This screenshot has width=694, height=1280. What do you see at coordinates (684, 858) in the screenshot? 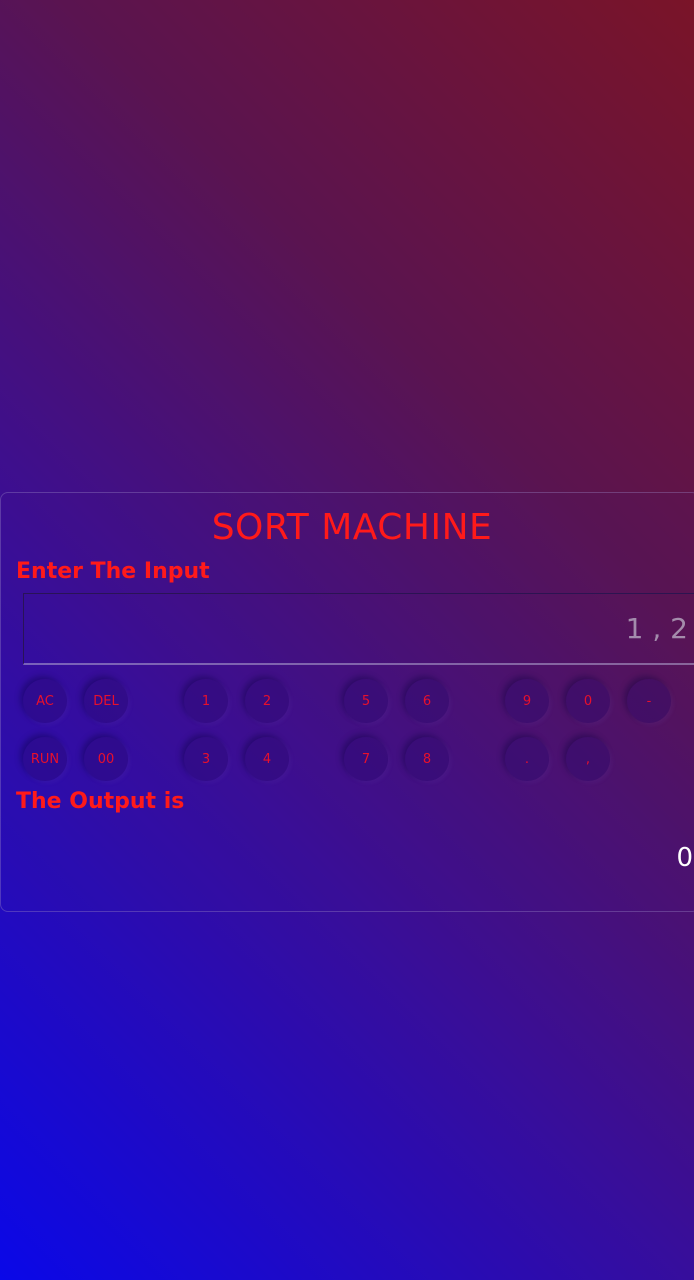
I see `output-value: 0` at bounding box center [684, 858].